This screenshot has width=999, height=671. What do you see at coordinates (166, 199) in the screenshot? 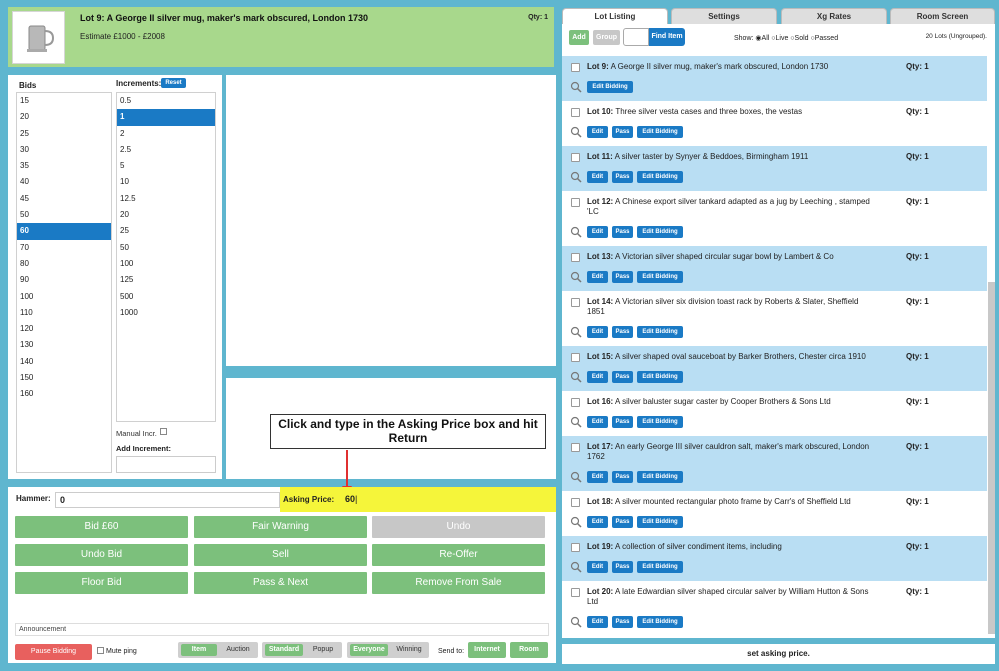
I see `increment-option: 12.5` at bounding box center [166, 199].